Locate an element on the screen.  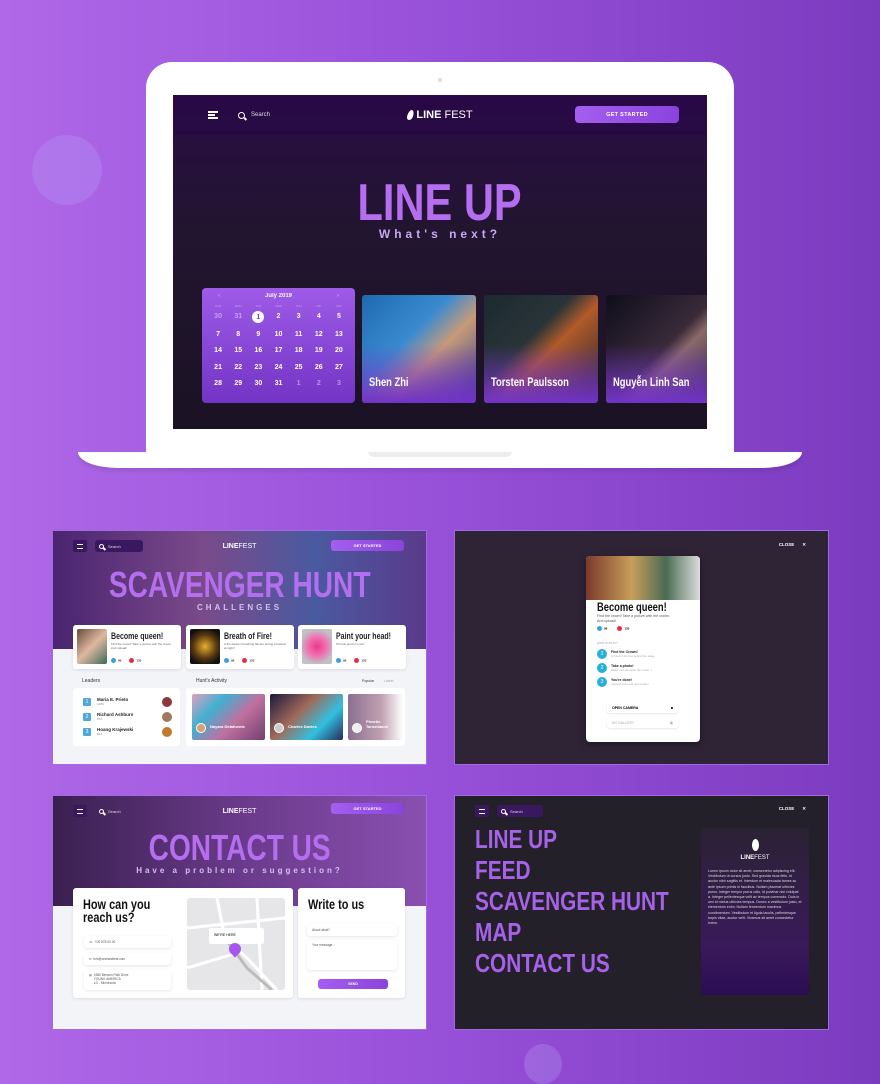
leader-row: 2 Richard Ashburn 972 is located at coordinates (108, 716).